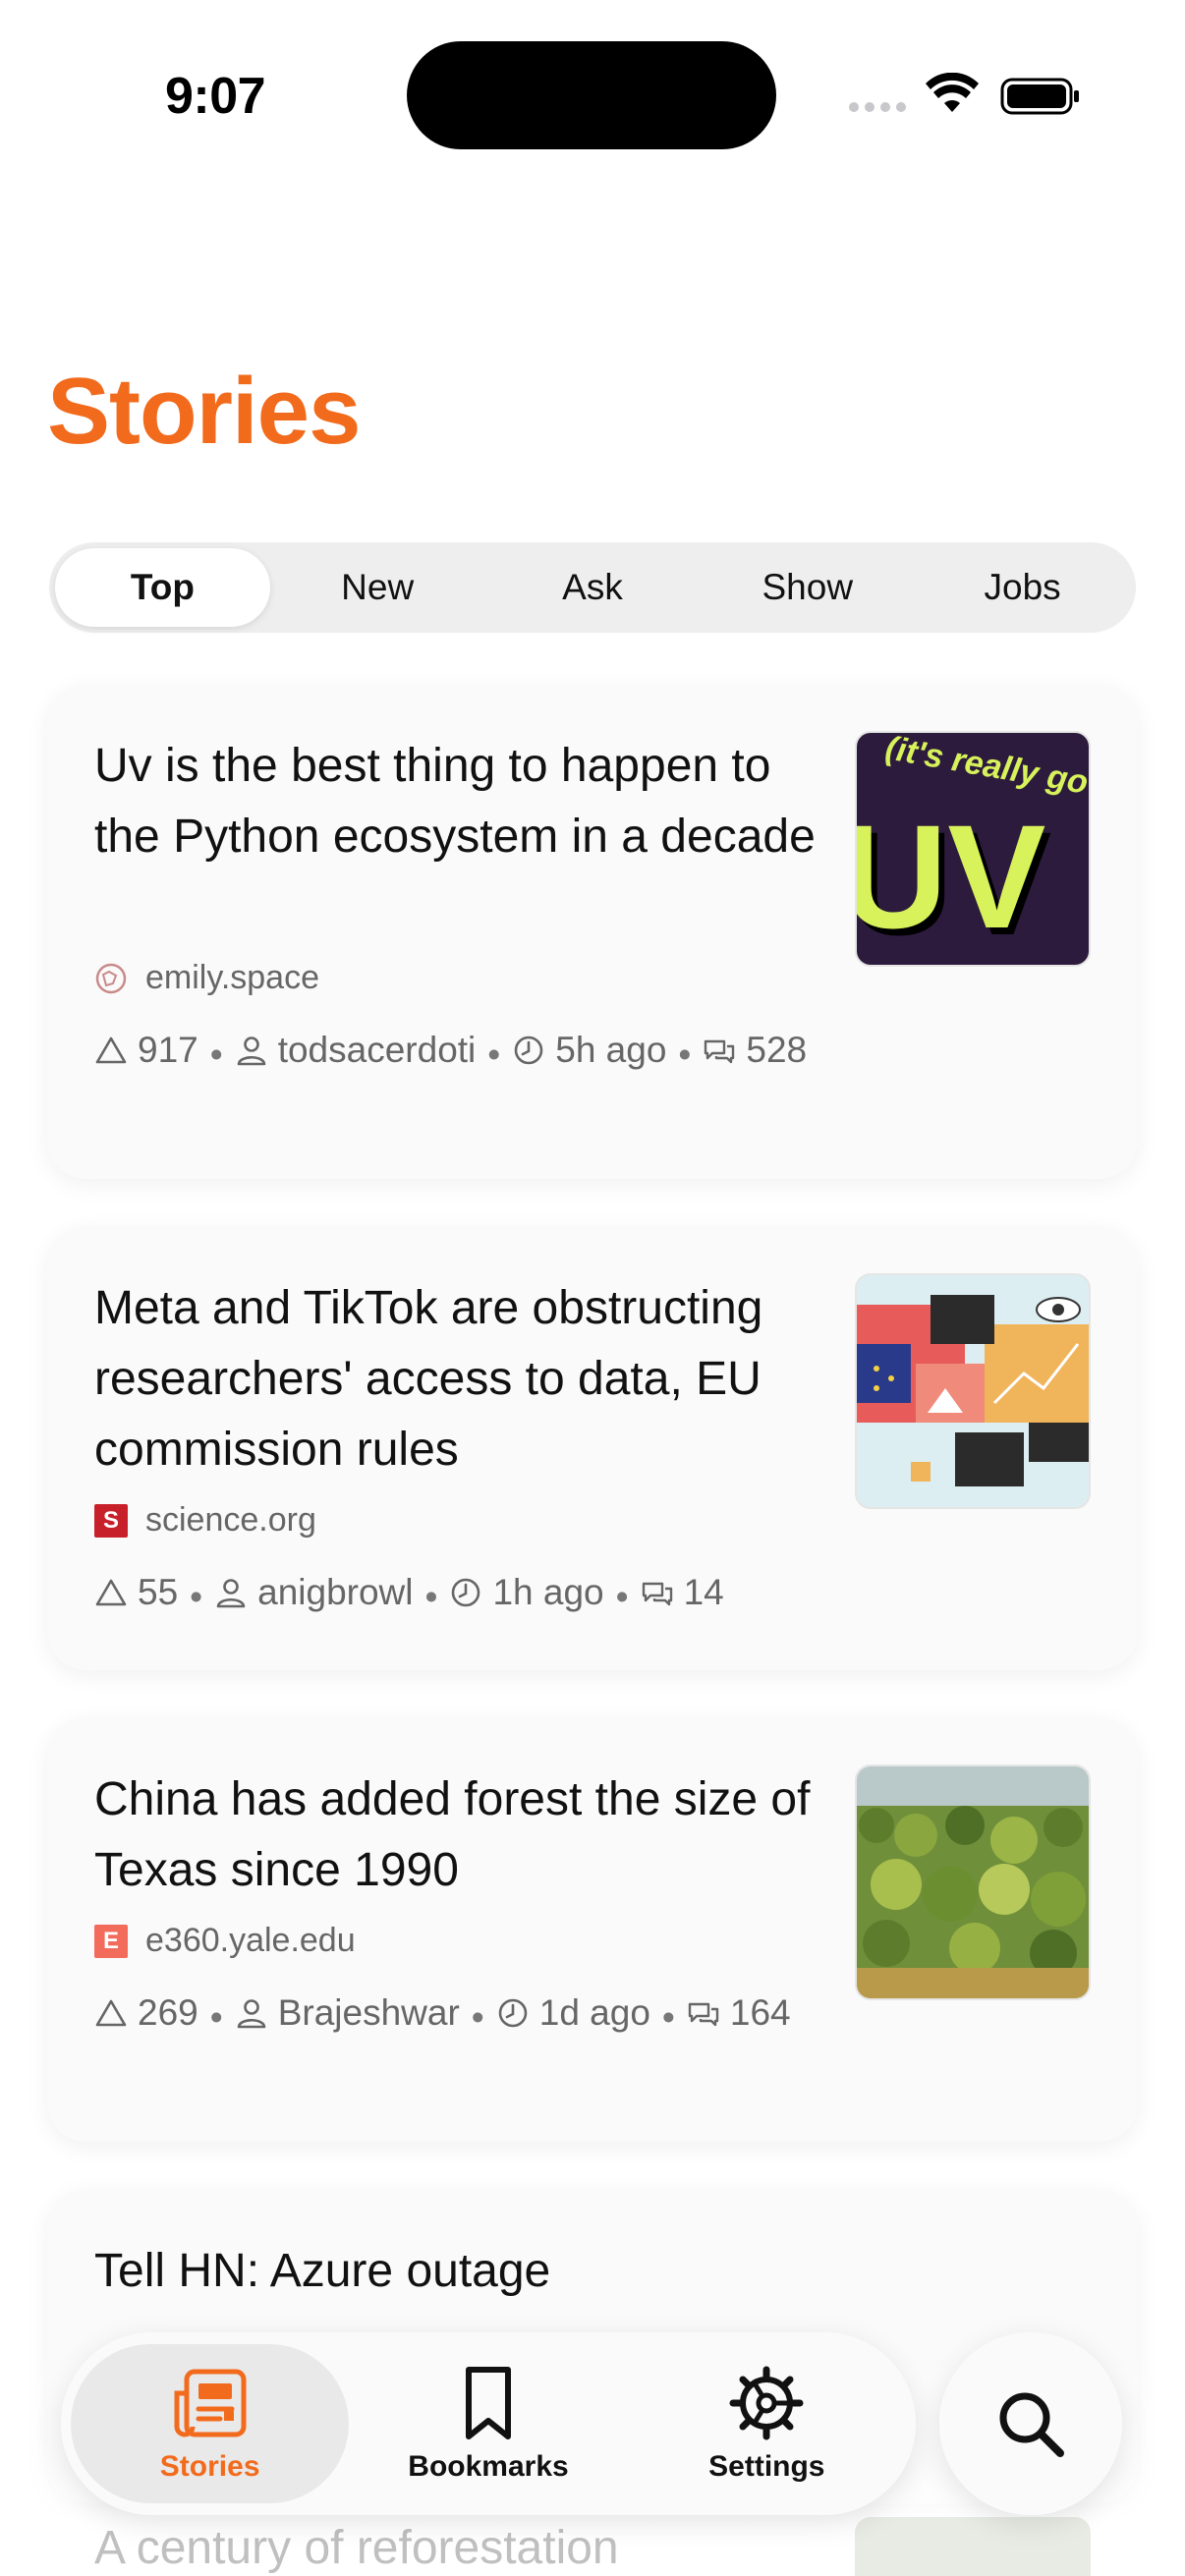 The width and height of the screenshot is (1185, 2576). What do you see at coordinates (951, 876) in the screenshot?
I see `svg-text: UV` at bounding box center [951, 876].